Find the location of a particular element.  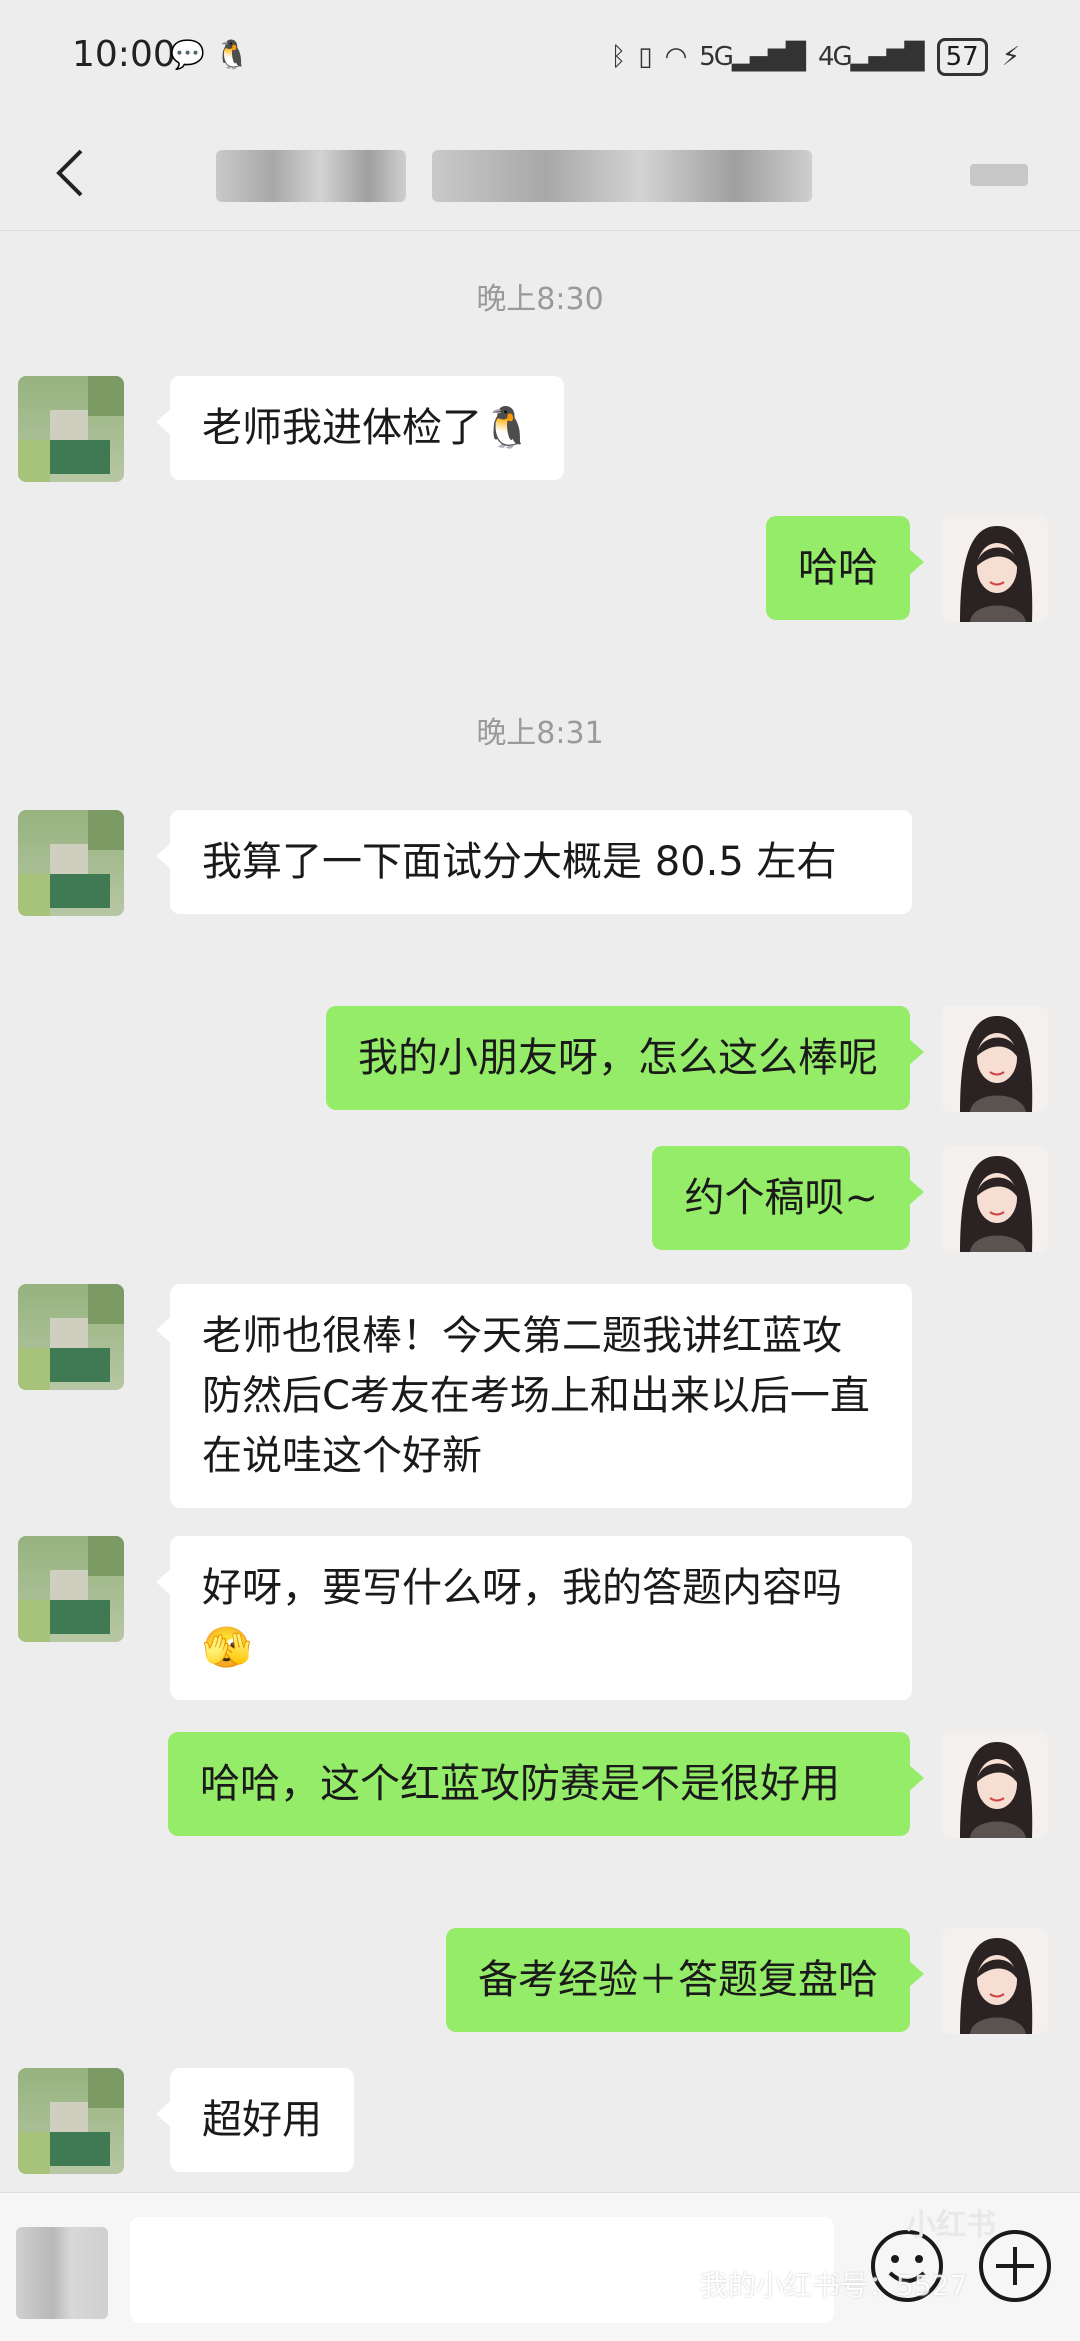

back-button is located at coordinates (70, 173).